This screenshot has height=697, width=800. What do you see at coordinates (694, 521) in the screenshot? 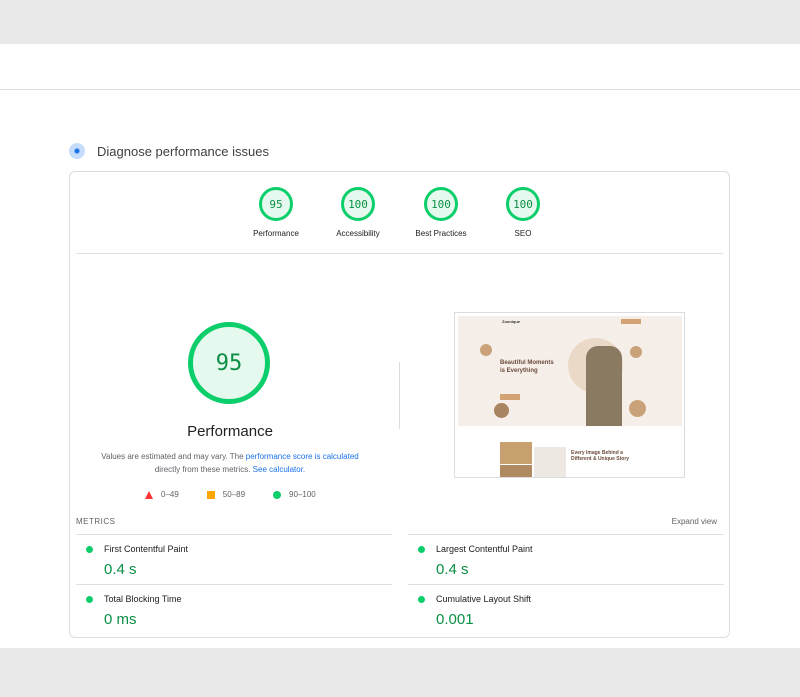
I see `expand-view-button: Expand view` at bounding box center [694, 521].